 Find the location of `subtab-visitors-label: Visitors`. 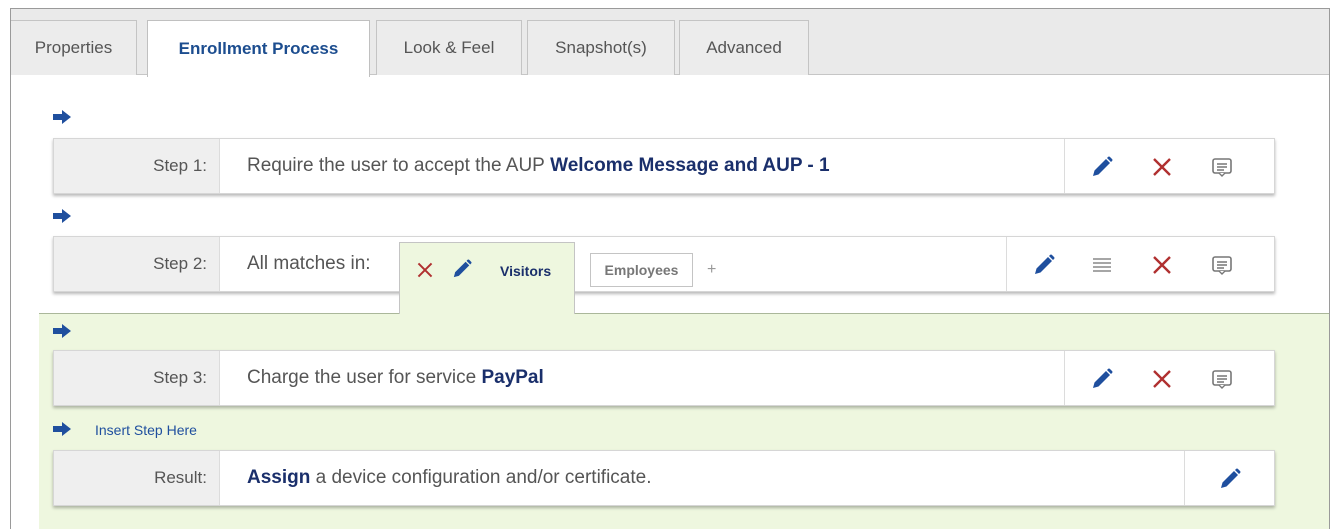

subtab-visitors-label: Visitors is located at coordinates (526, 271).